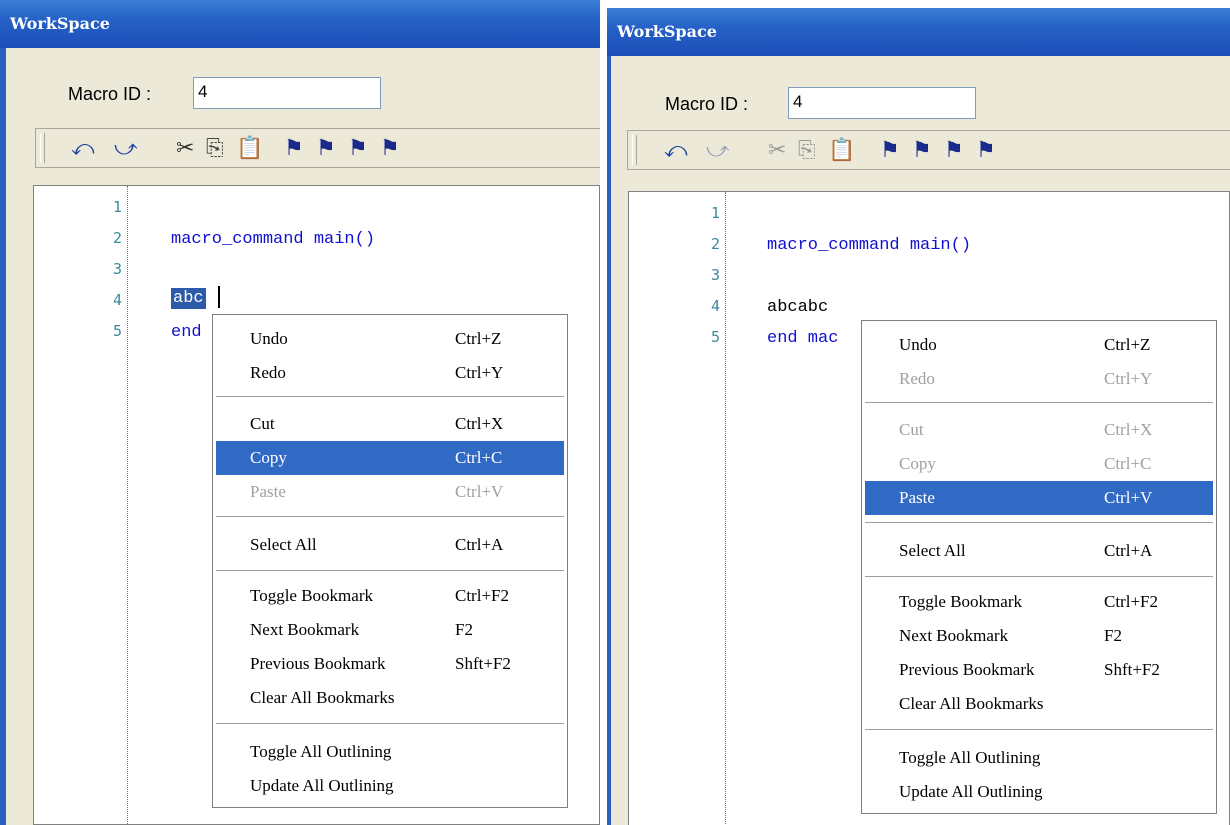  I want to click on menu-label: Next Bookmark, so click(305, 629).